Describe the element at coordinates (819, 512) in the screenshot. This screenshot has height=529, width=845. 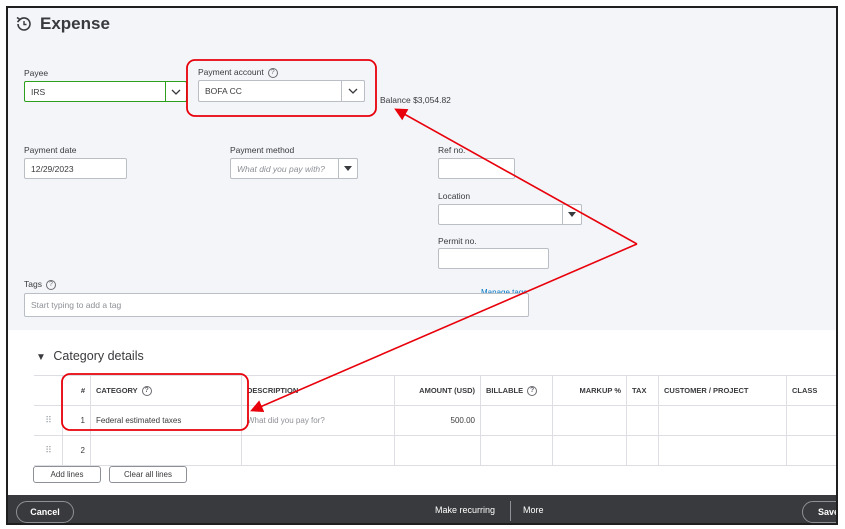
I see `save-button: Save` at that location.